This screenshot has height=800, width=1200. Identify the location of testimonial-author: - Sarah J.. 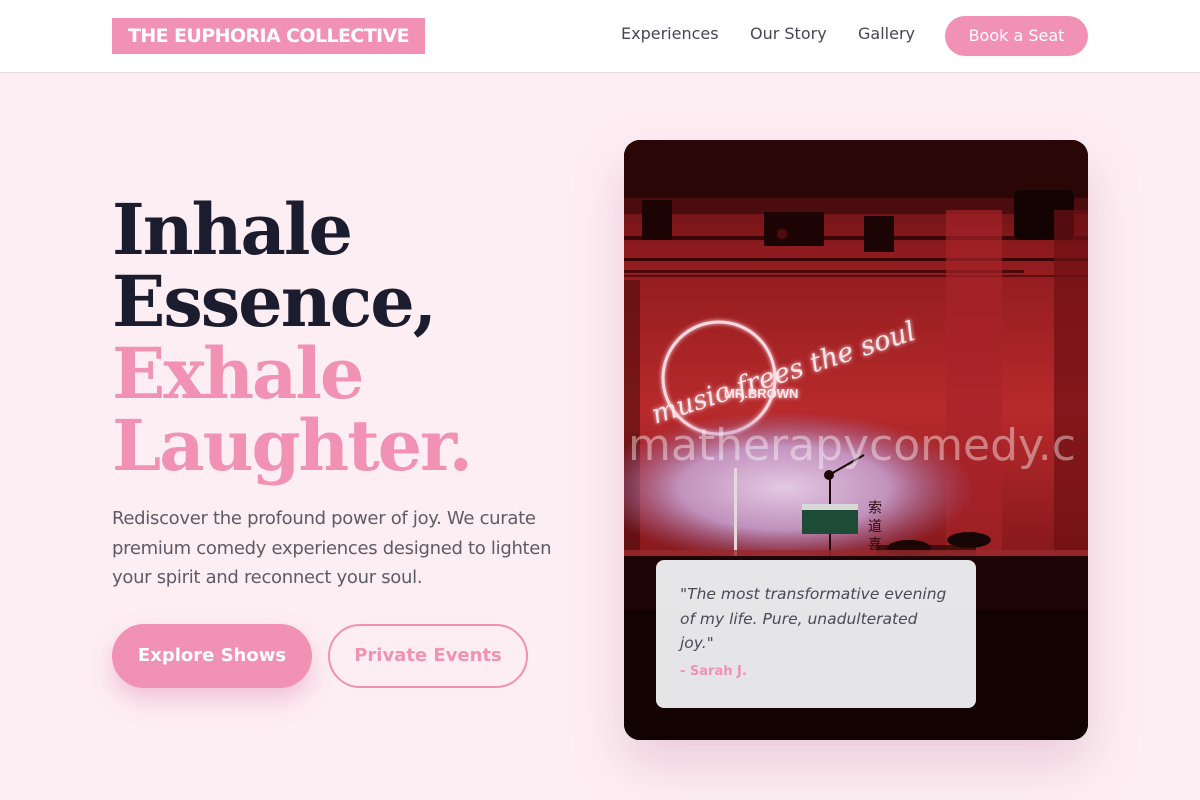
(713, 671).